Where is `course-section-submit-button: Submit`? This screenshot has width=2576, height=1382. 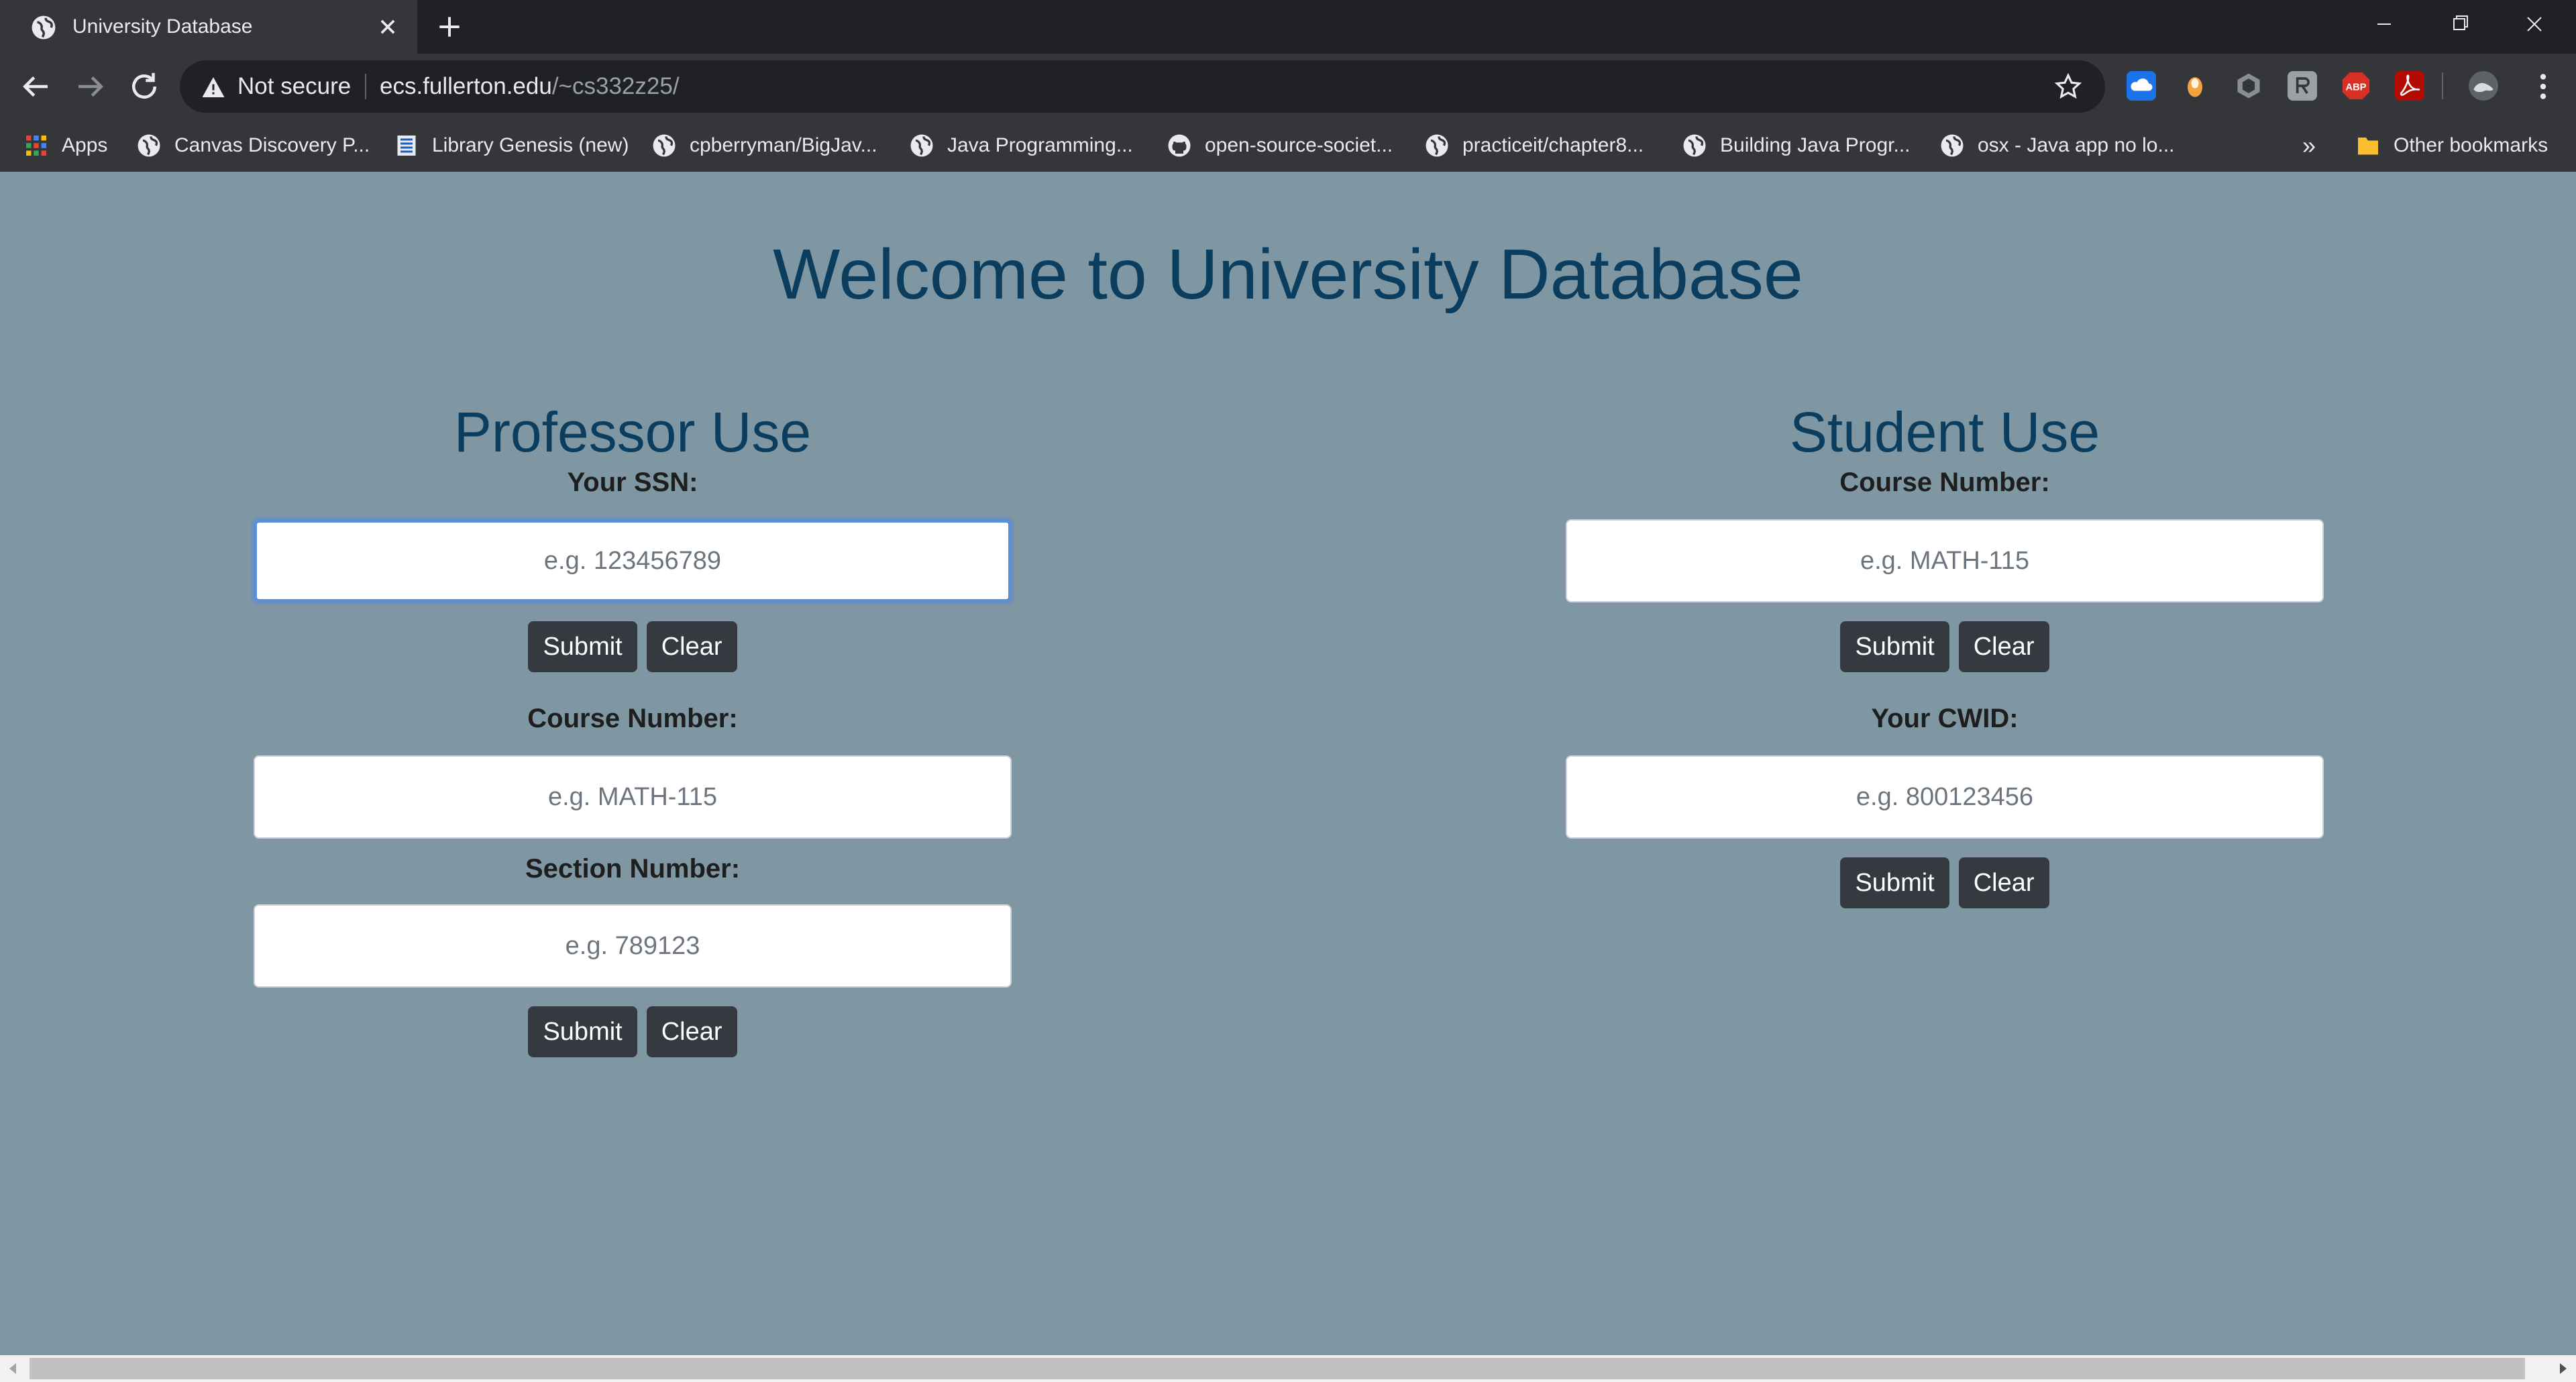 course-section-submit-button: Submit is located at coordinates (582, 1031).